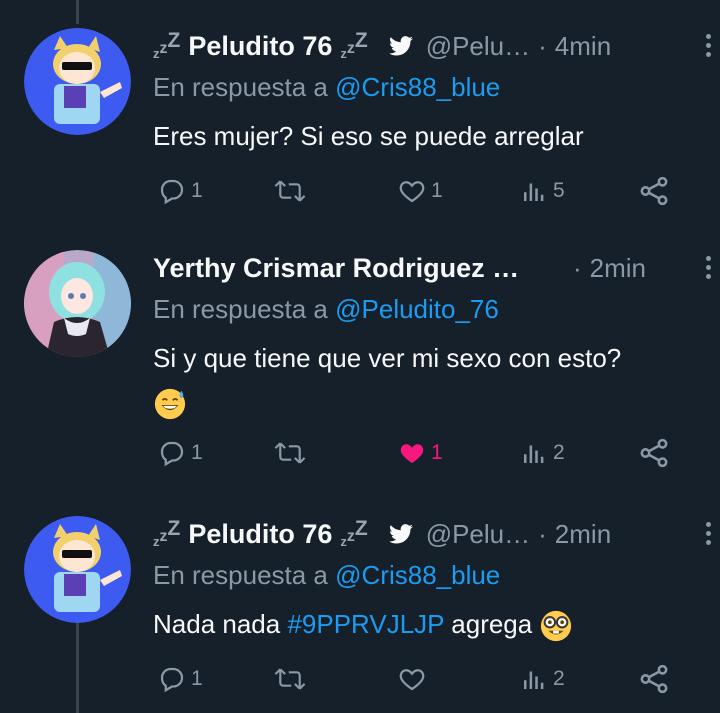 Image resolution: width=720 pixels, height=713 pixels. Describe the element at coordinates (368, 136) in the screenshot. I see `tweet-text: Eres mujer? Si eso se puede arreglar` at that location.